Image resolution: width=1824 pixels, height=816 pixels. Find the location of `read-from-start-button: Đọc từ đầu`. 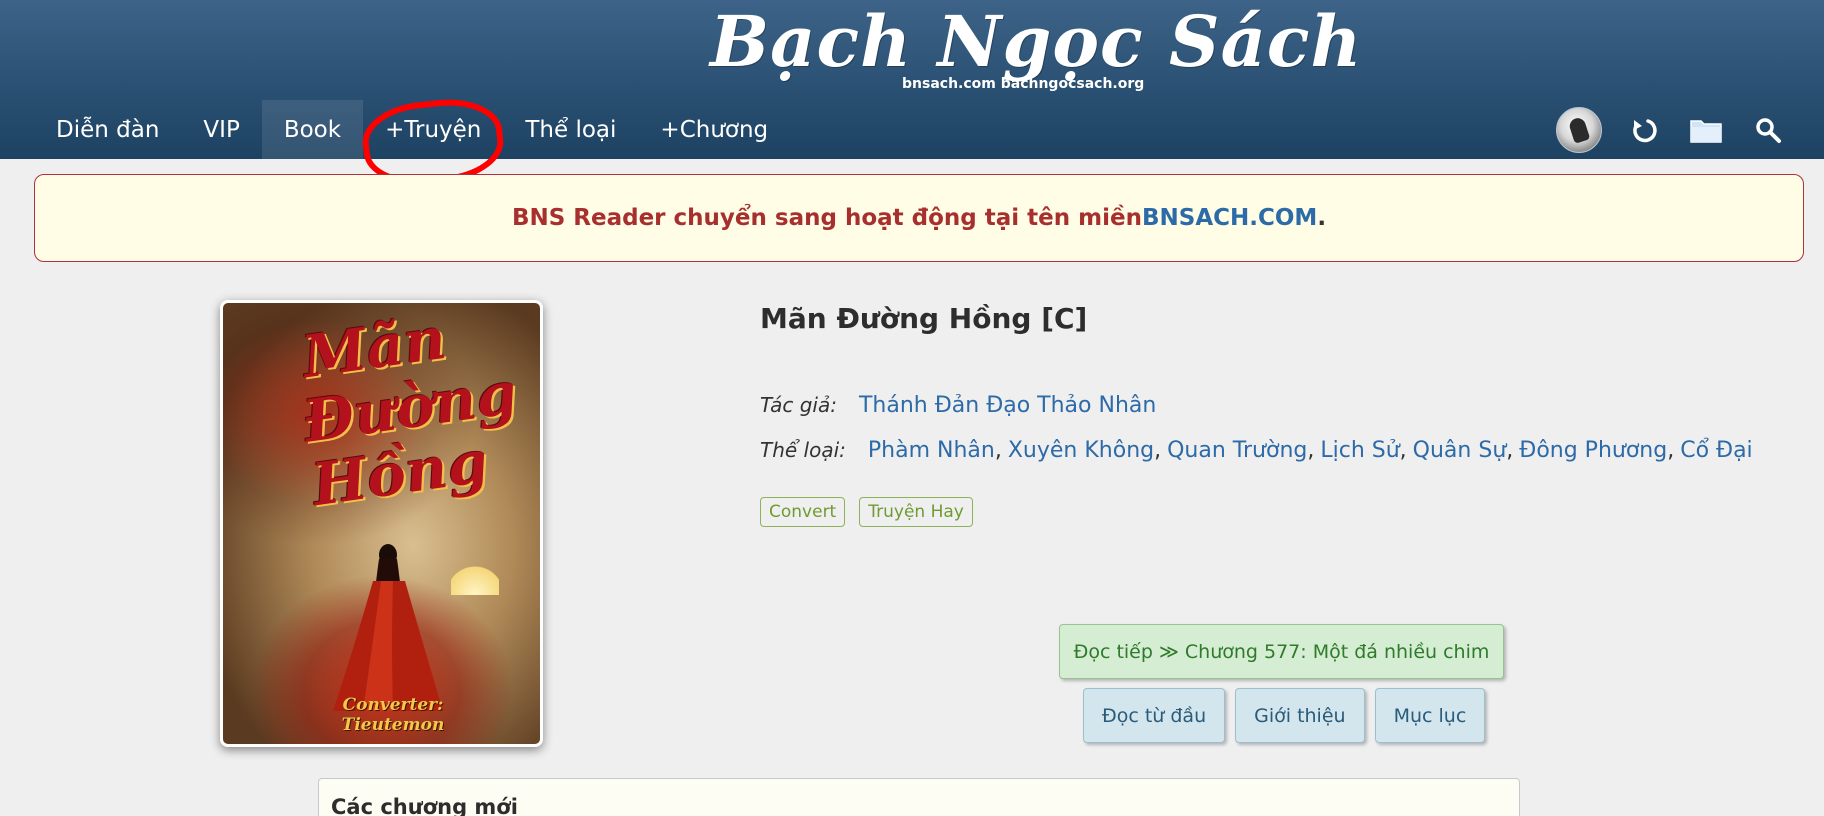

read-from-start-button: Đọc từ đầu is located at coordinates (1154, 715).